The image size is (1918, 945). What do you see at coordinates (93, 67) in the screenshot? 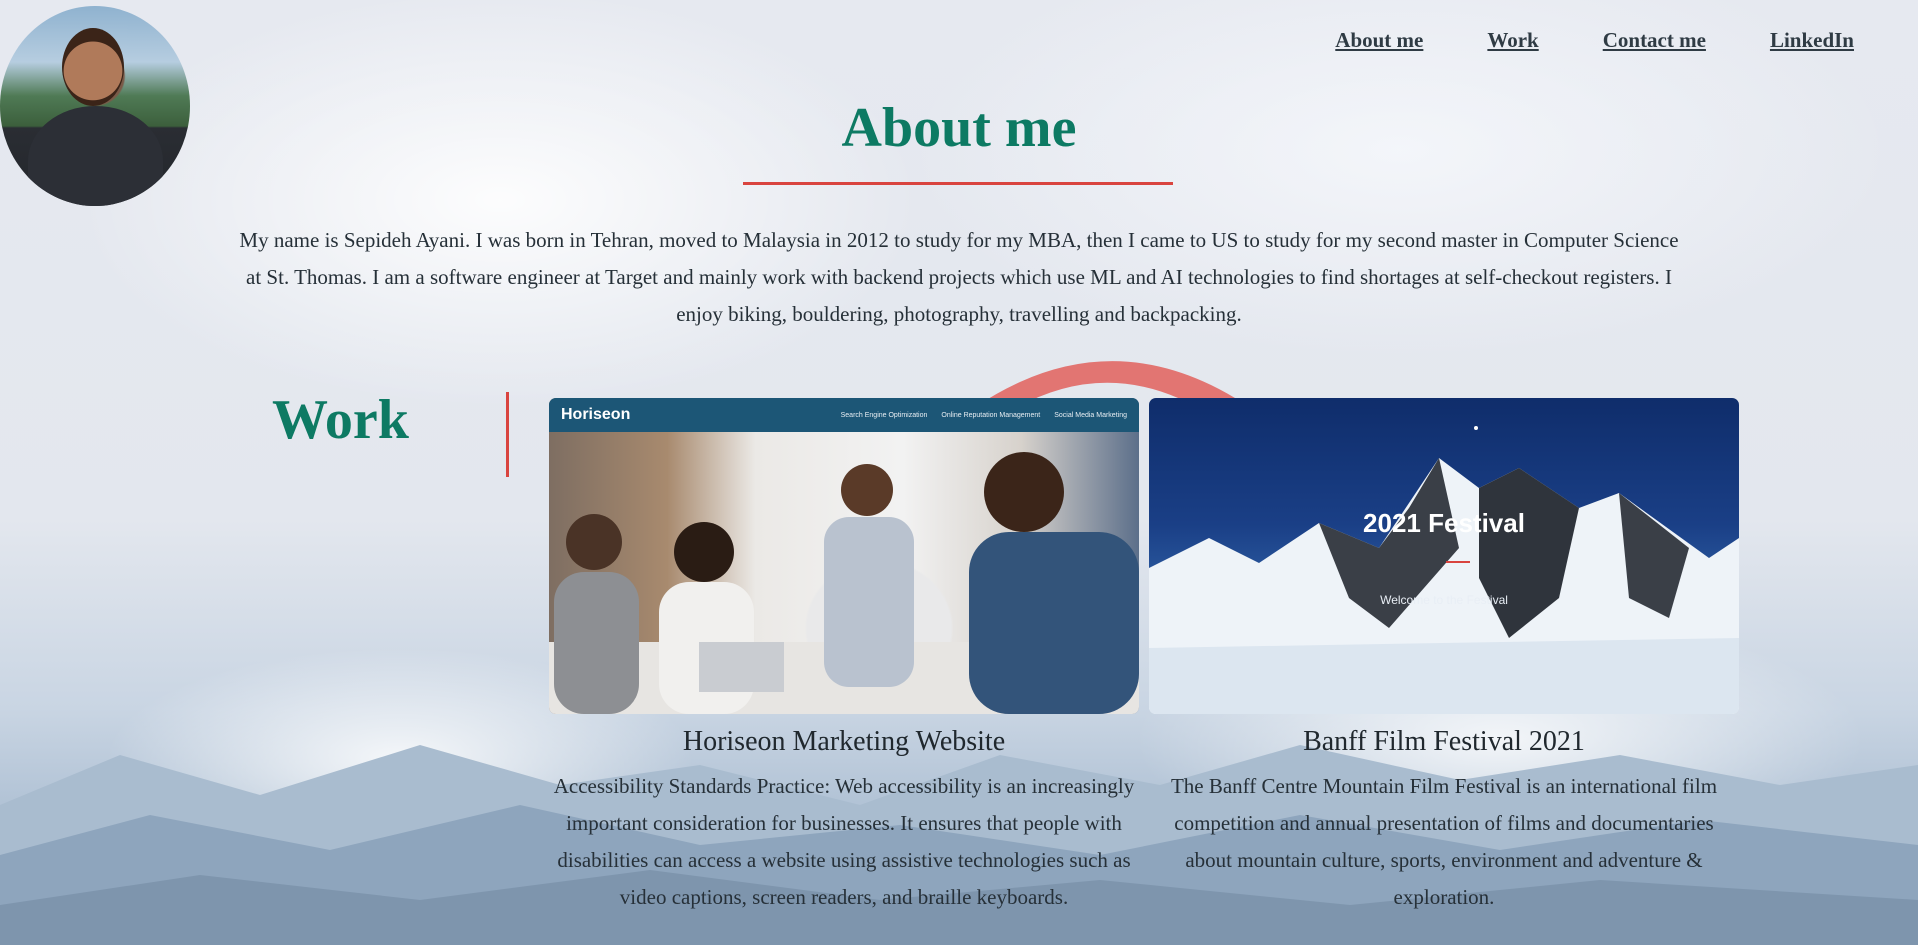
I see `avatar-face` at bounding box center [93, 67].